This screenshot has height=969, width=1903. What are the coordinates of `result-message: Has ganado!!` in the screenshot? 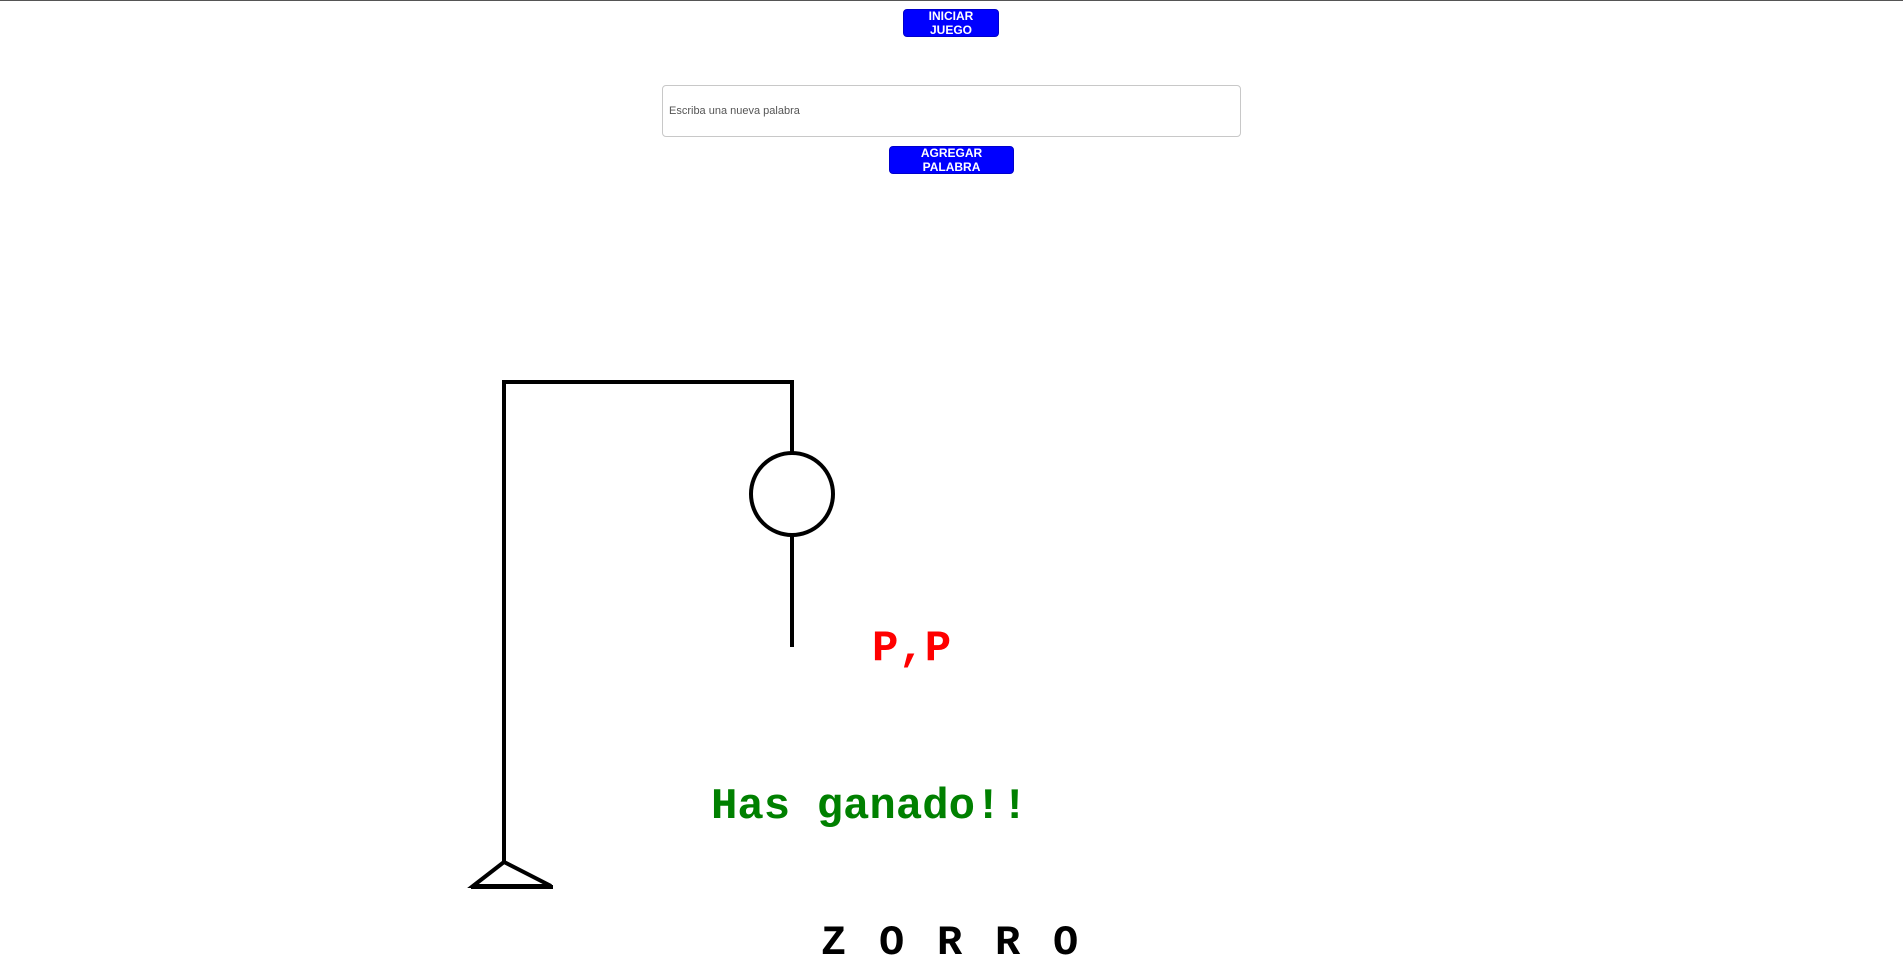 It's located at (869, 807).